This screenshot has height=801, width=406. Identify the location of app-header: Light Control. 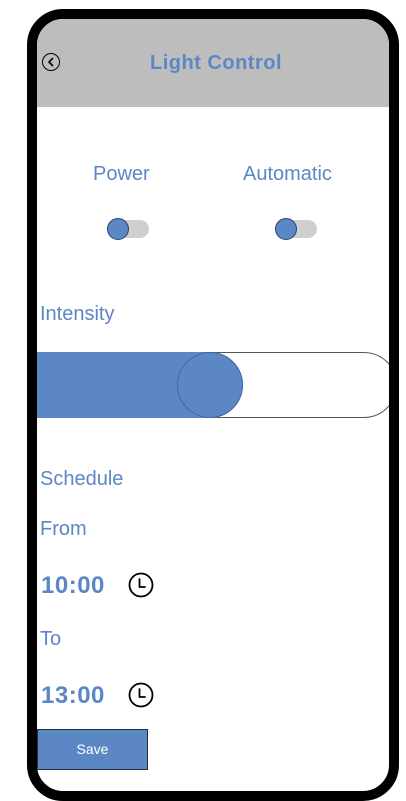
(213, 63).